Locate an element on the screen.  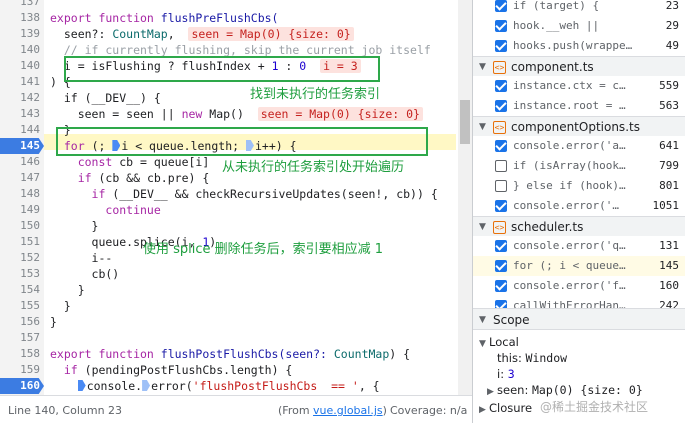
breakpoint-item: console.error('… 1051 is located at coordinates (579, 206).